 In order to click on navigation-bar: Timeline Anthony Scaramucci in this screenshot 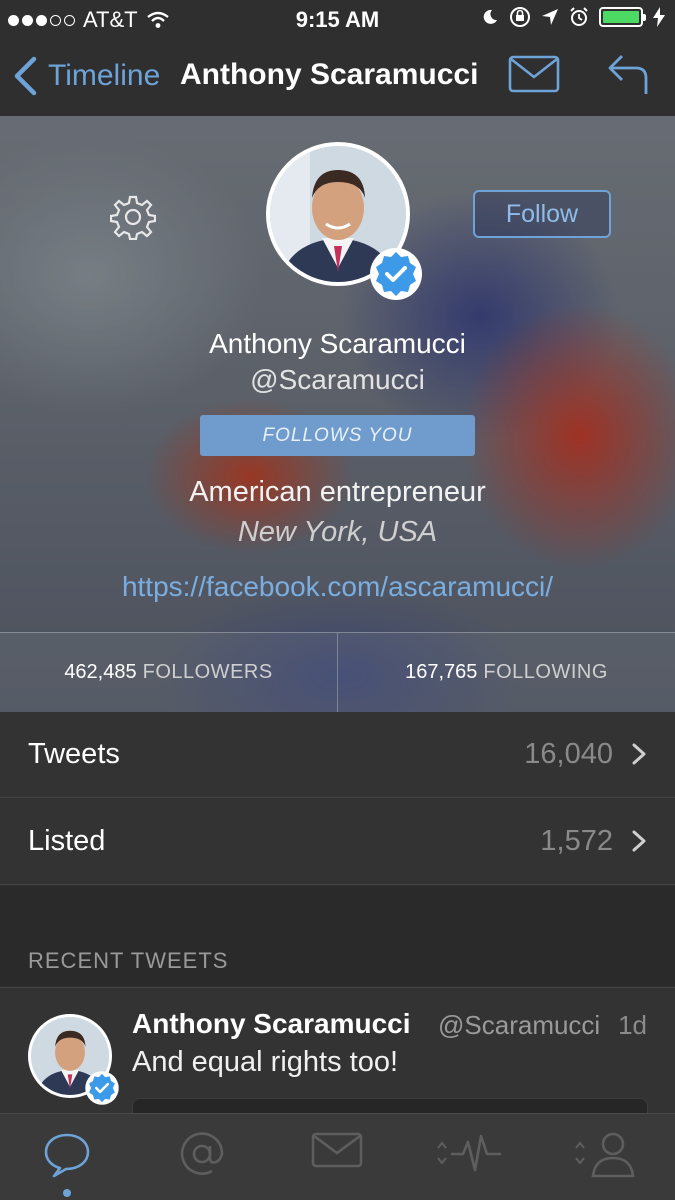, I will do `click(337, 77)`.